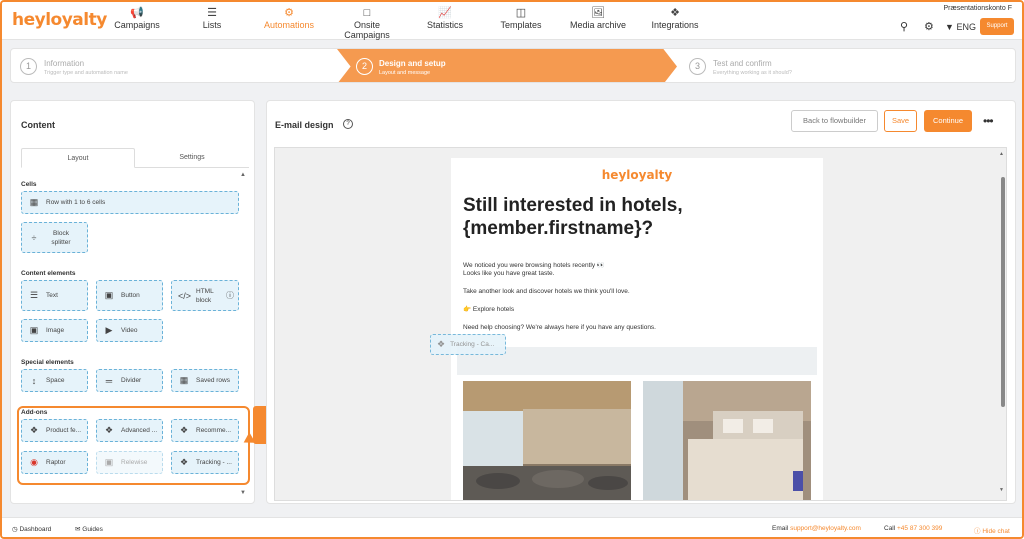 This screenshot has width=1024, height=539. I want to click on nav-automations: ⚙ Automations, so click(289, 18).